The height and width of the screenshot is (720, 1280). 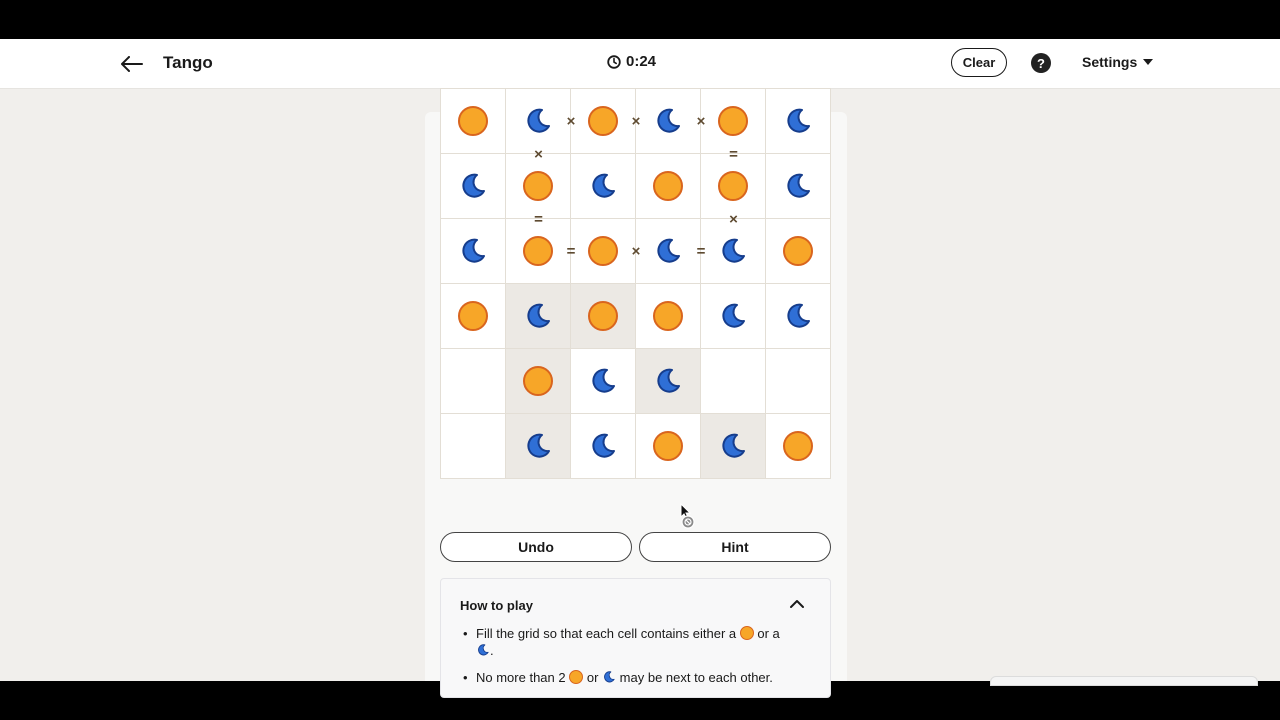 I want to click on hint-button: Hint, so click(x=735, y=547).